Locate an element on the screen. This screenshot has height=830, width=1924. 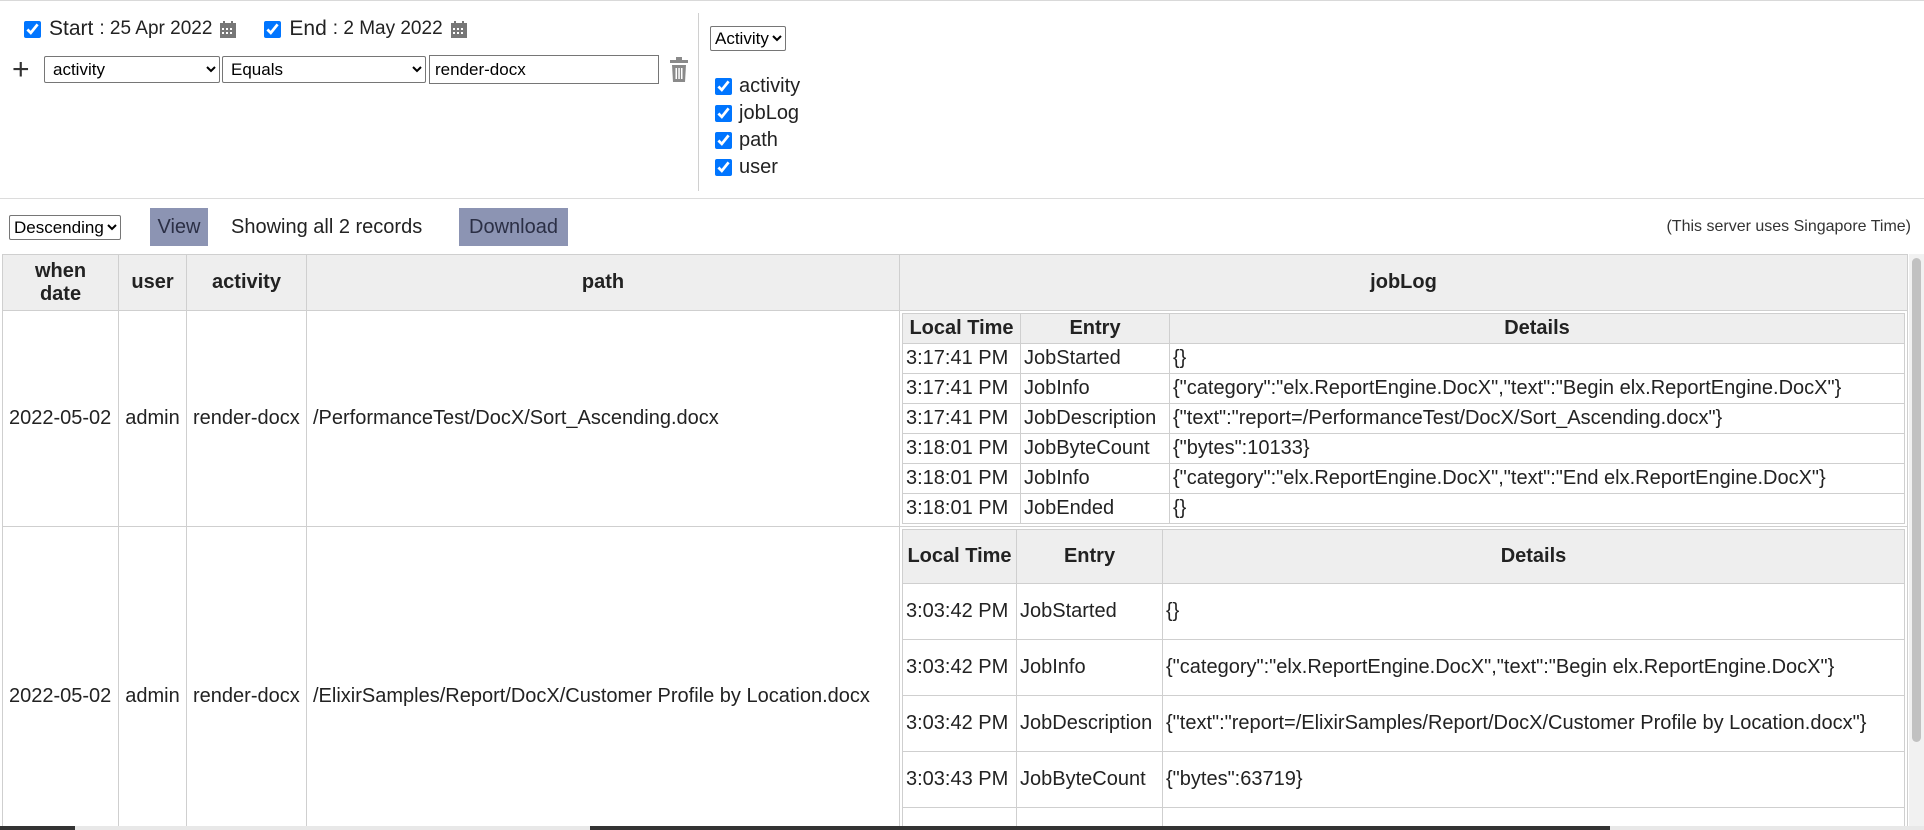
column-toggle-activity: activity is located at coordinates (757, 86).